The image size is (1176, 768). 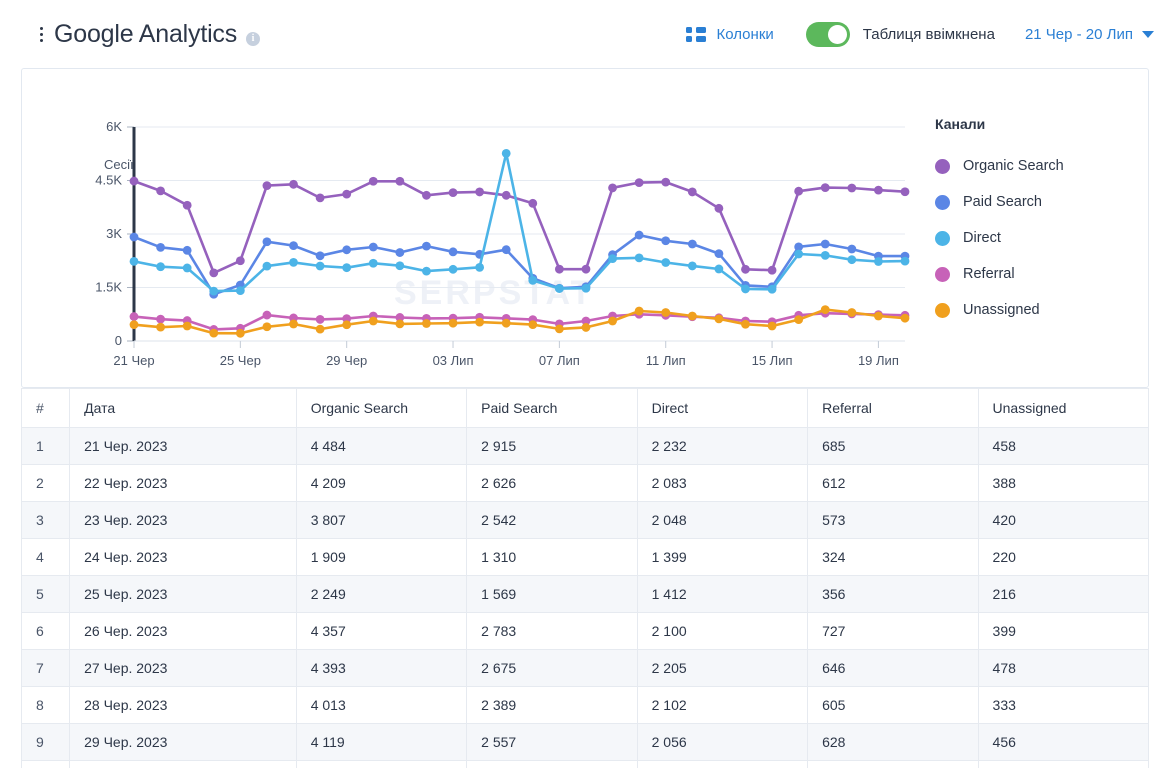 What do you see at coordinates (585, 446) in the screenshot?
I see `table-row: 1 21 Чер. 2023 4 484 2 915 2 232 685 458` at bounding box center [585, 446].